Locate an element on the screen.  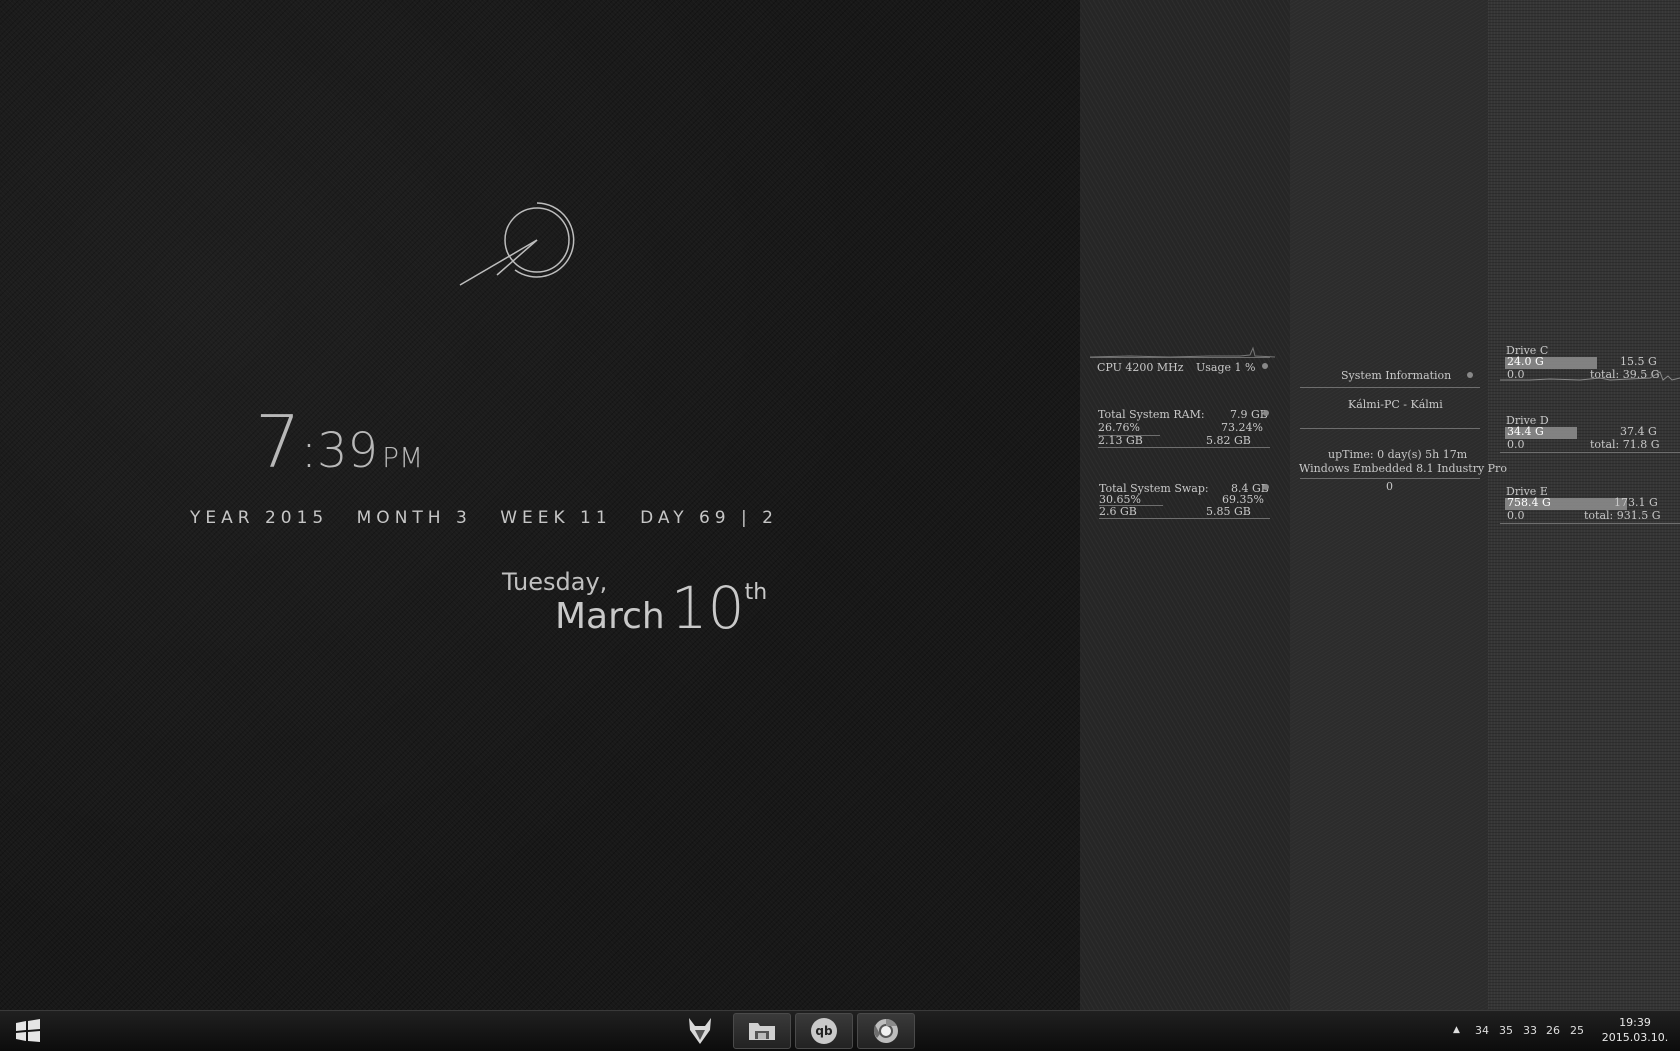
cpu-graph is located at coordinates (1182, 352).